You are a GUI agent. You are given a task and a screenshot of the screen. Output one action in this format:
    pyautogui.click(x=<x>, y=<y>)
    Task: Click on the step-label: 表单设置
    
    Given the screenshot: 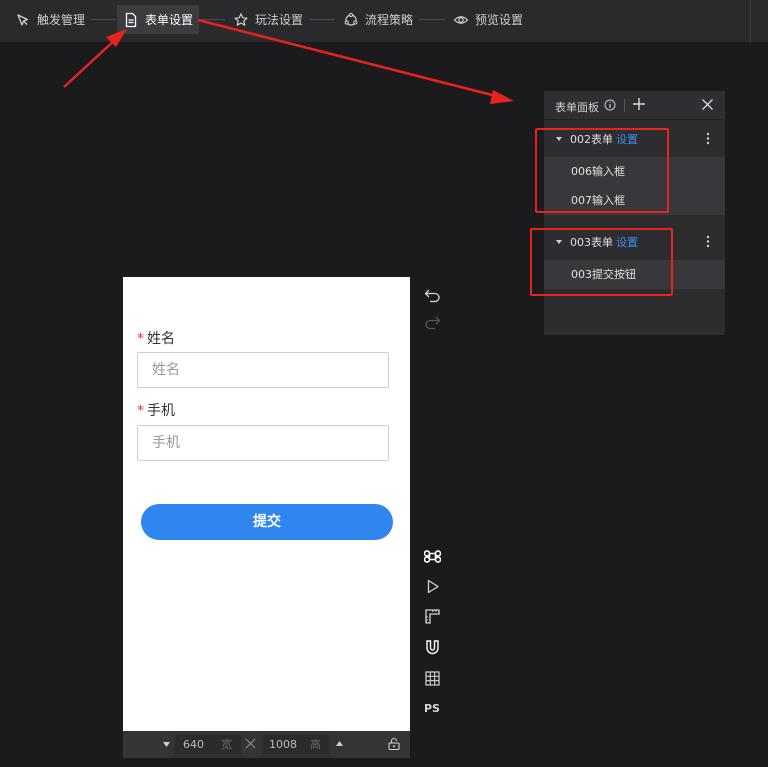 What is the action you would take?
    pyautogui.click(x=169, y=20)
    